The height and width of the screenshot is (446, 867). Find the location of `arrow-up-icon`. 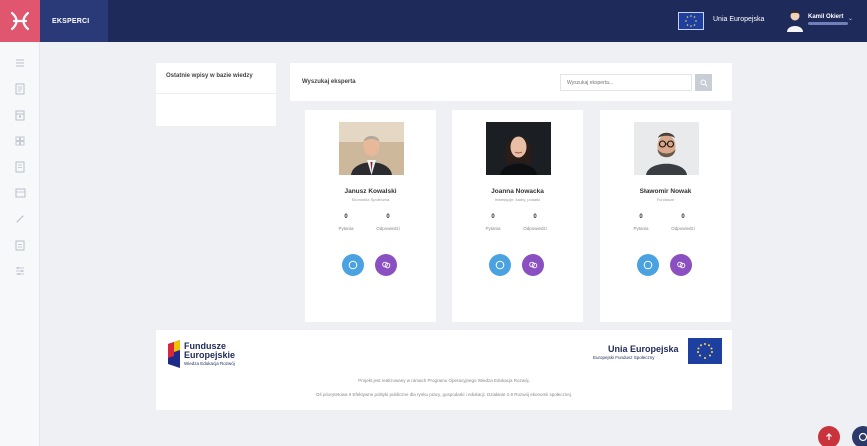

arrow-up-icon is located at coordinates (829, 436).